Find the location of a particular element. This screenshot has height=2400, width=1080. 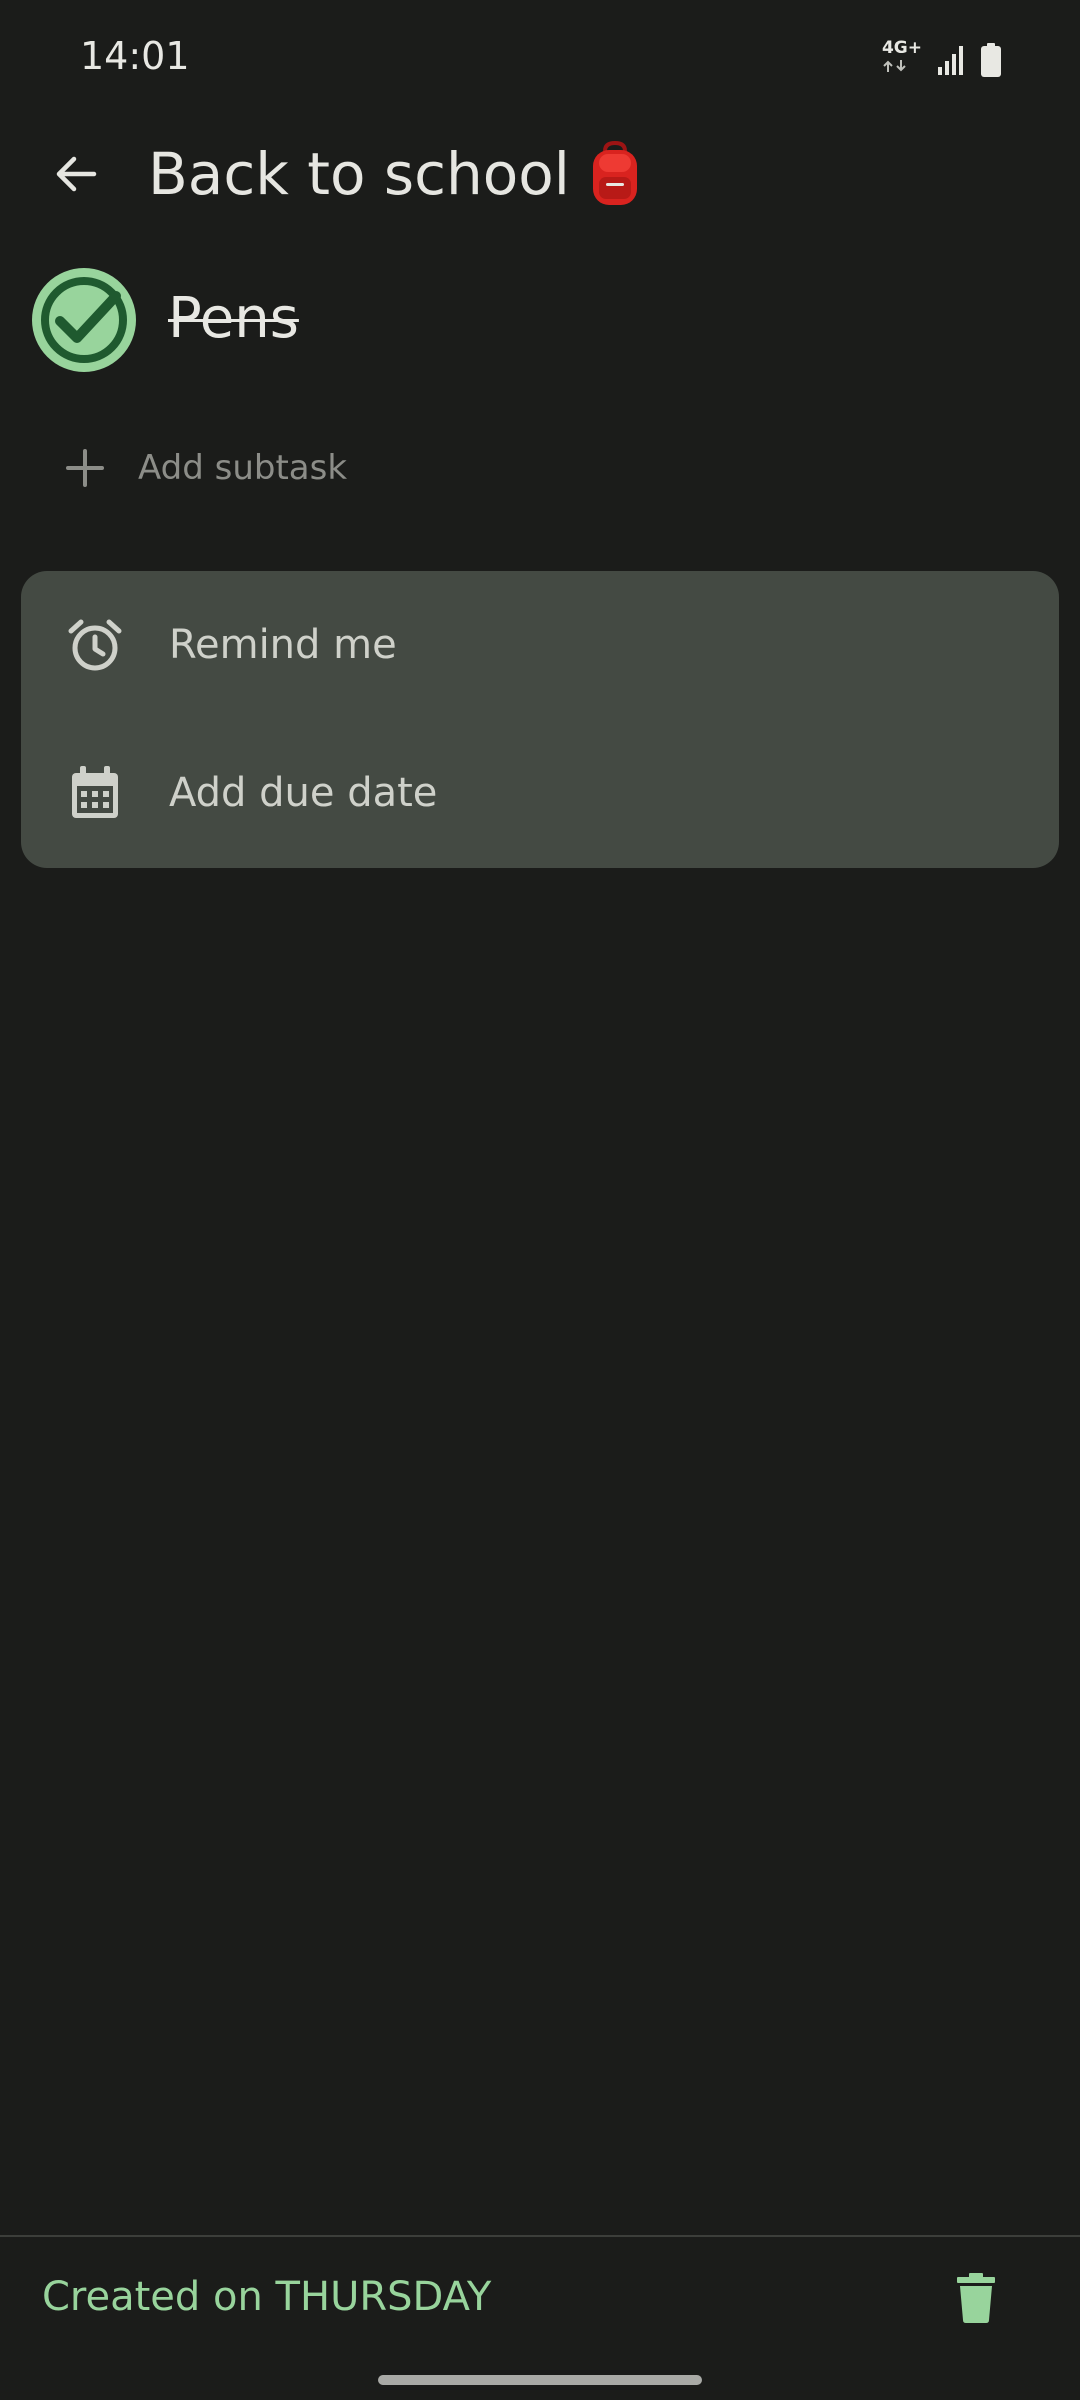

add-due-date-button: Add due date is located at coordinates (540, 793).